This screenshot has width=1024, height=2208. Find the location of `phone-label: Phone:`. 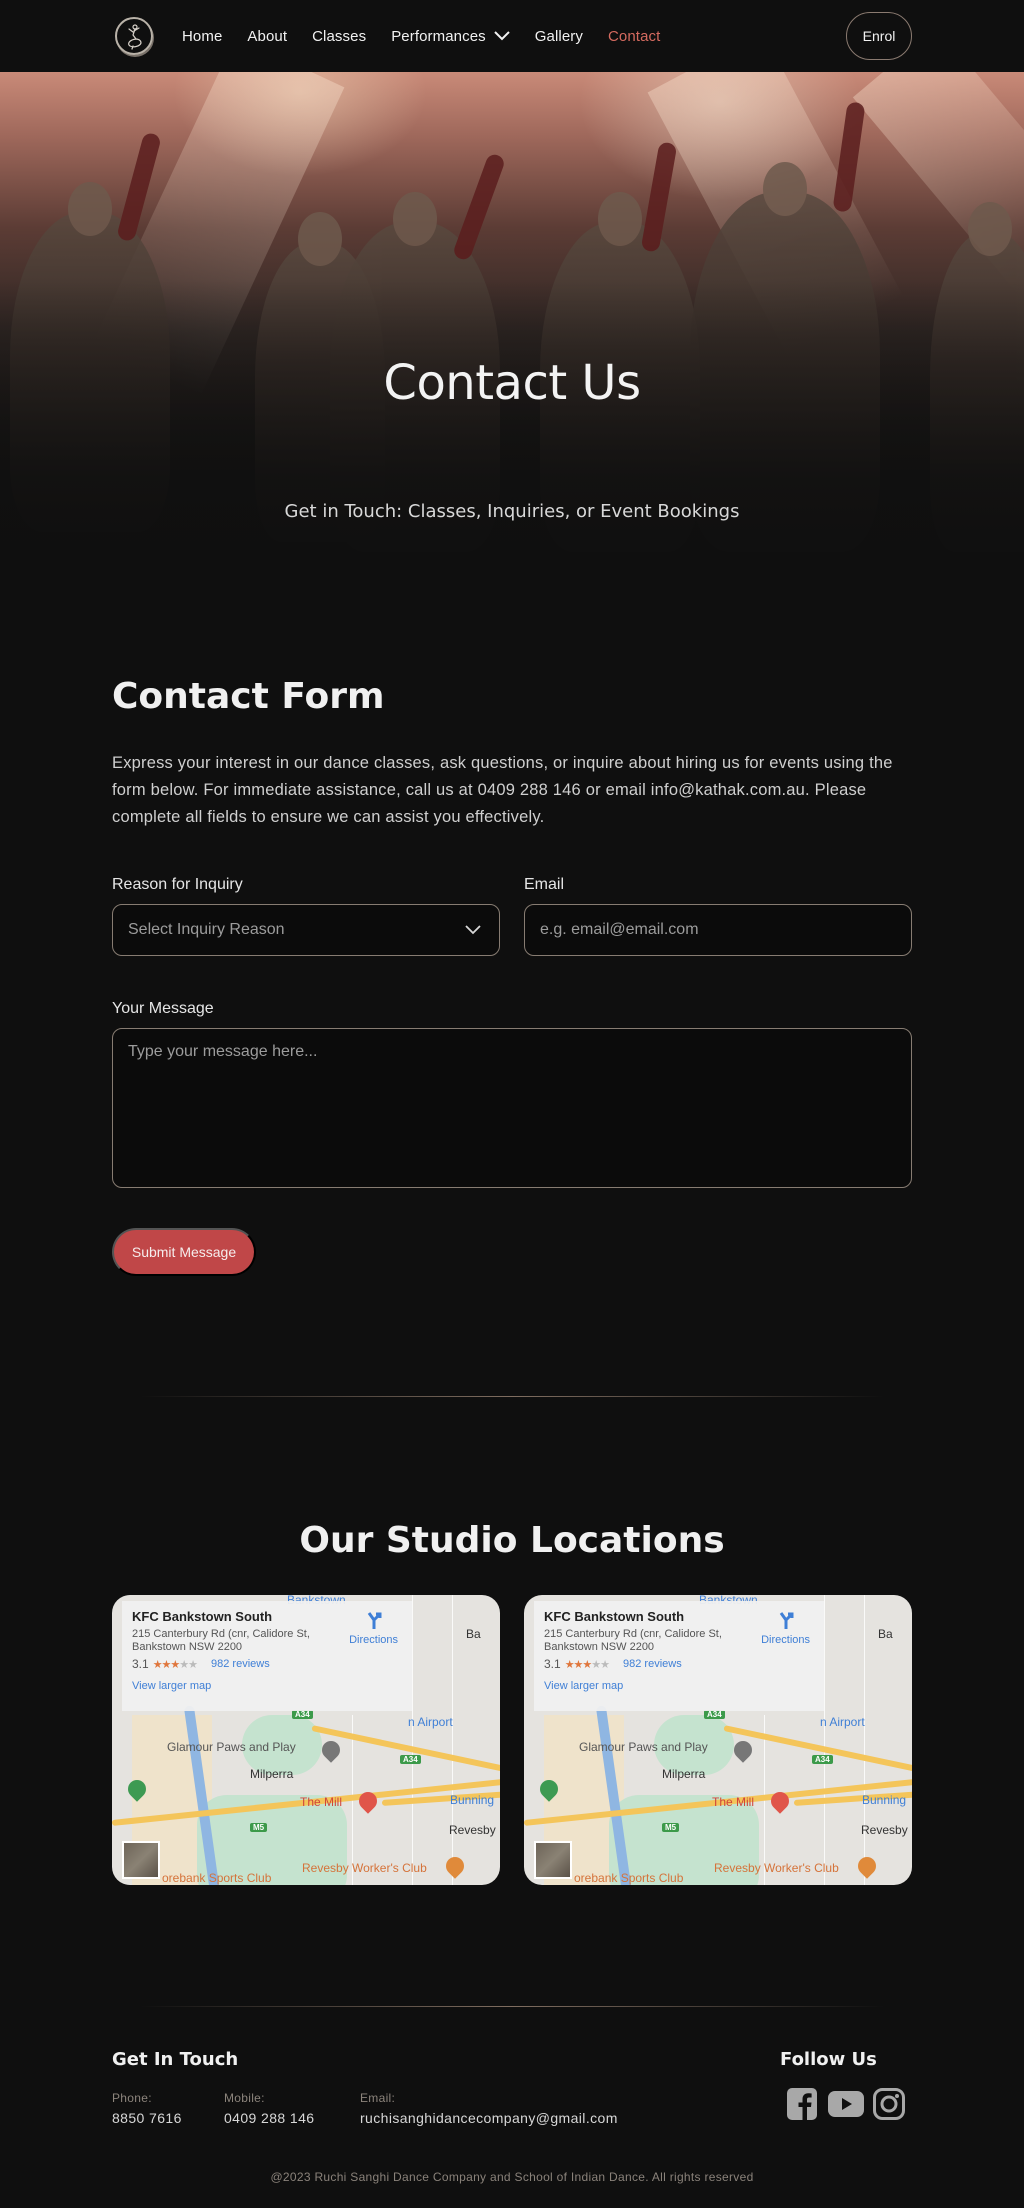

phone-label: Phone: is located at coordinates (132, 2098).